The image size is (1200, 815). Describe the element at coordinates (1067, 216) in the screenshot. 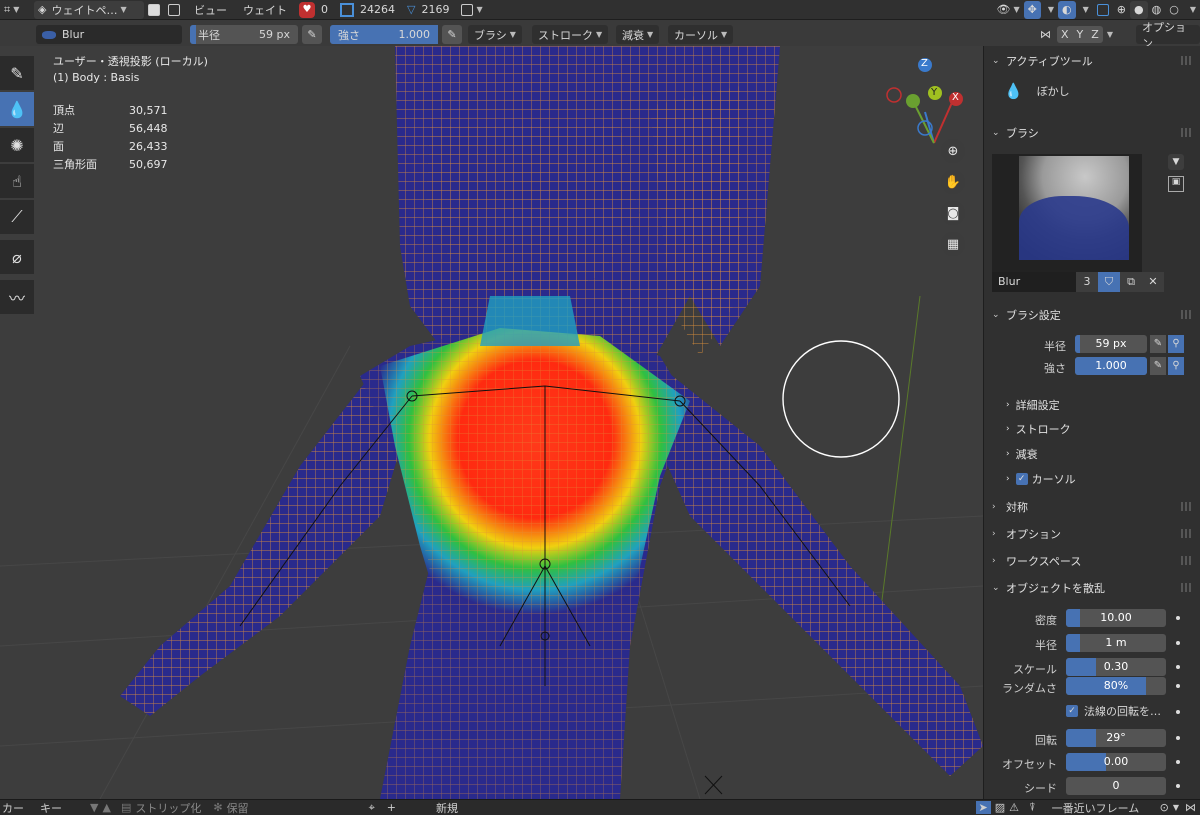

I see `brush-preview` at that location.